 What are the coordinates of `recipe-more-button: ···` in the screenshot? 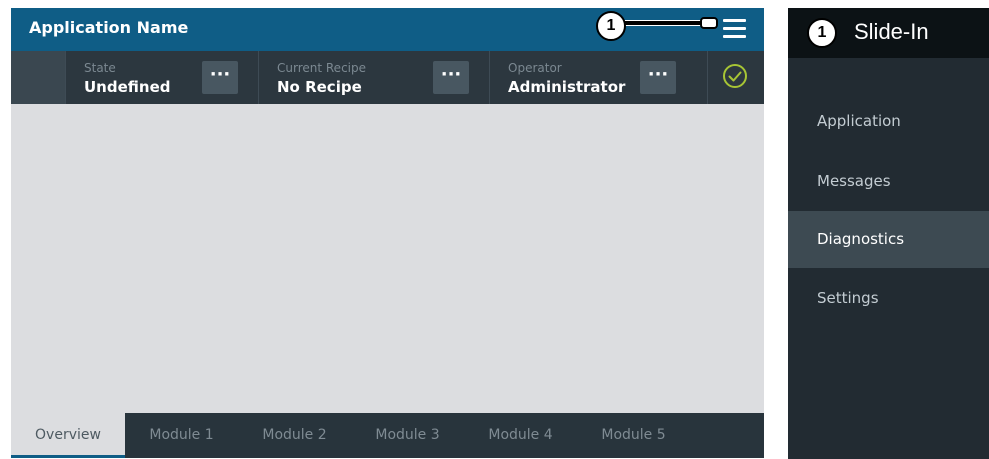 It's located at (451, 77).